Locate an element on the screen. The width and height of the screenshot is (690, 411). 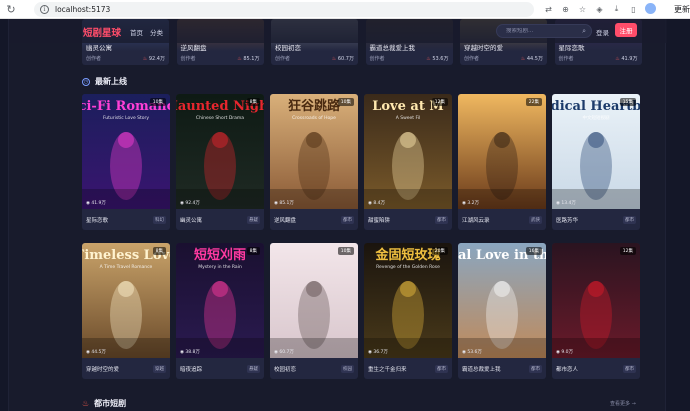
drama-title: 都市恋人 is located at coordinates (567, 369).